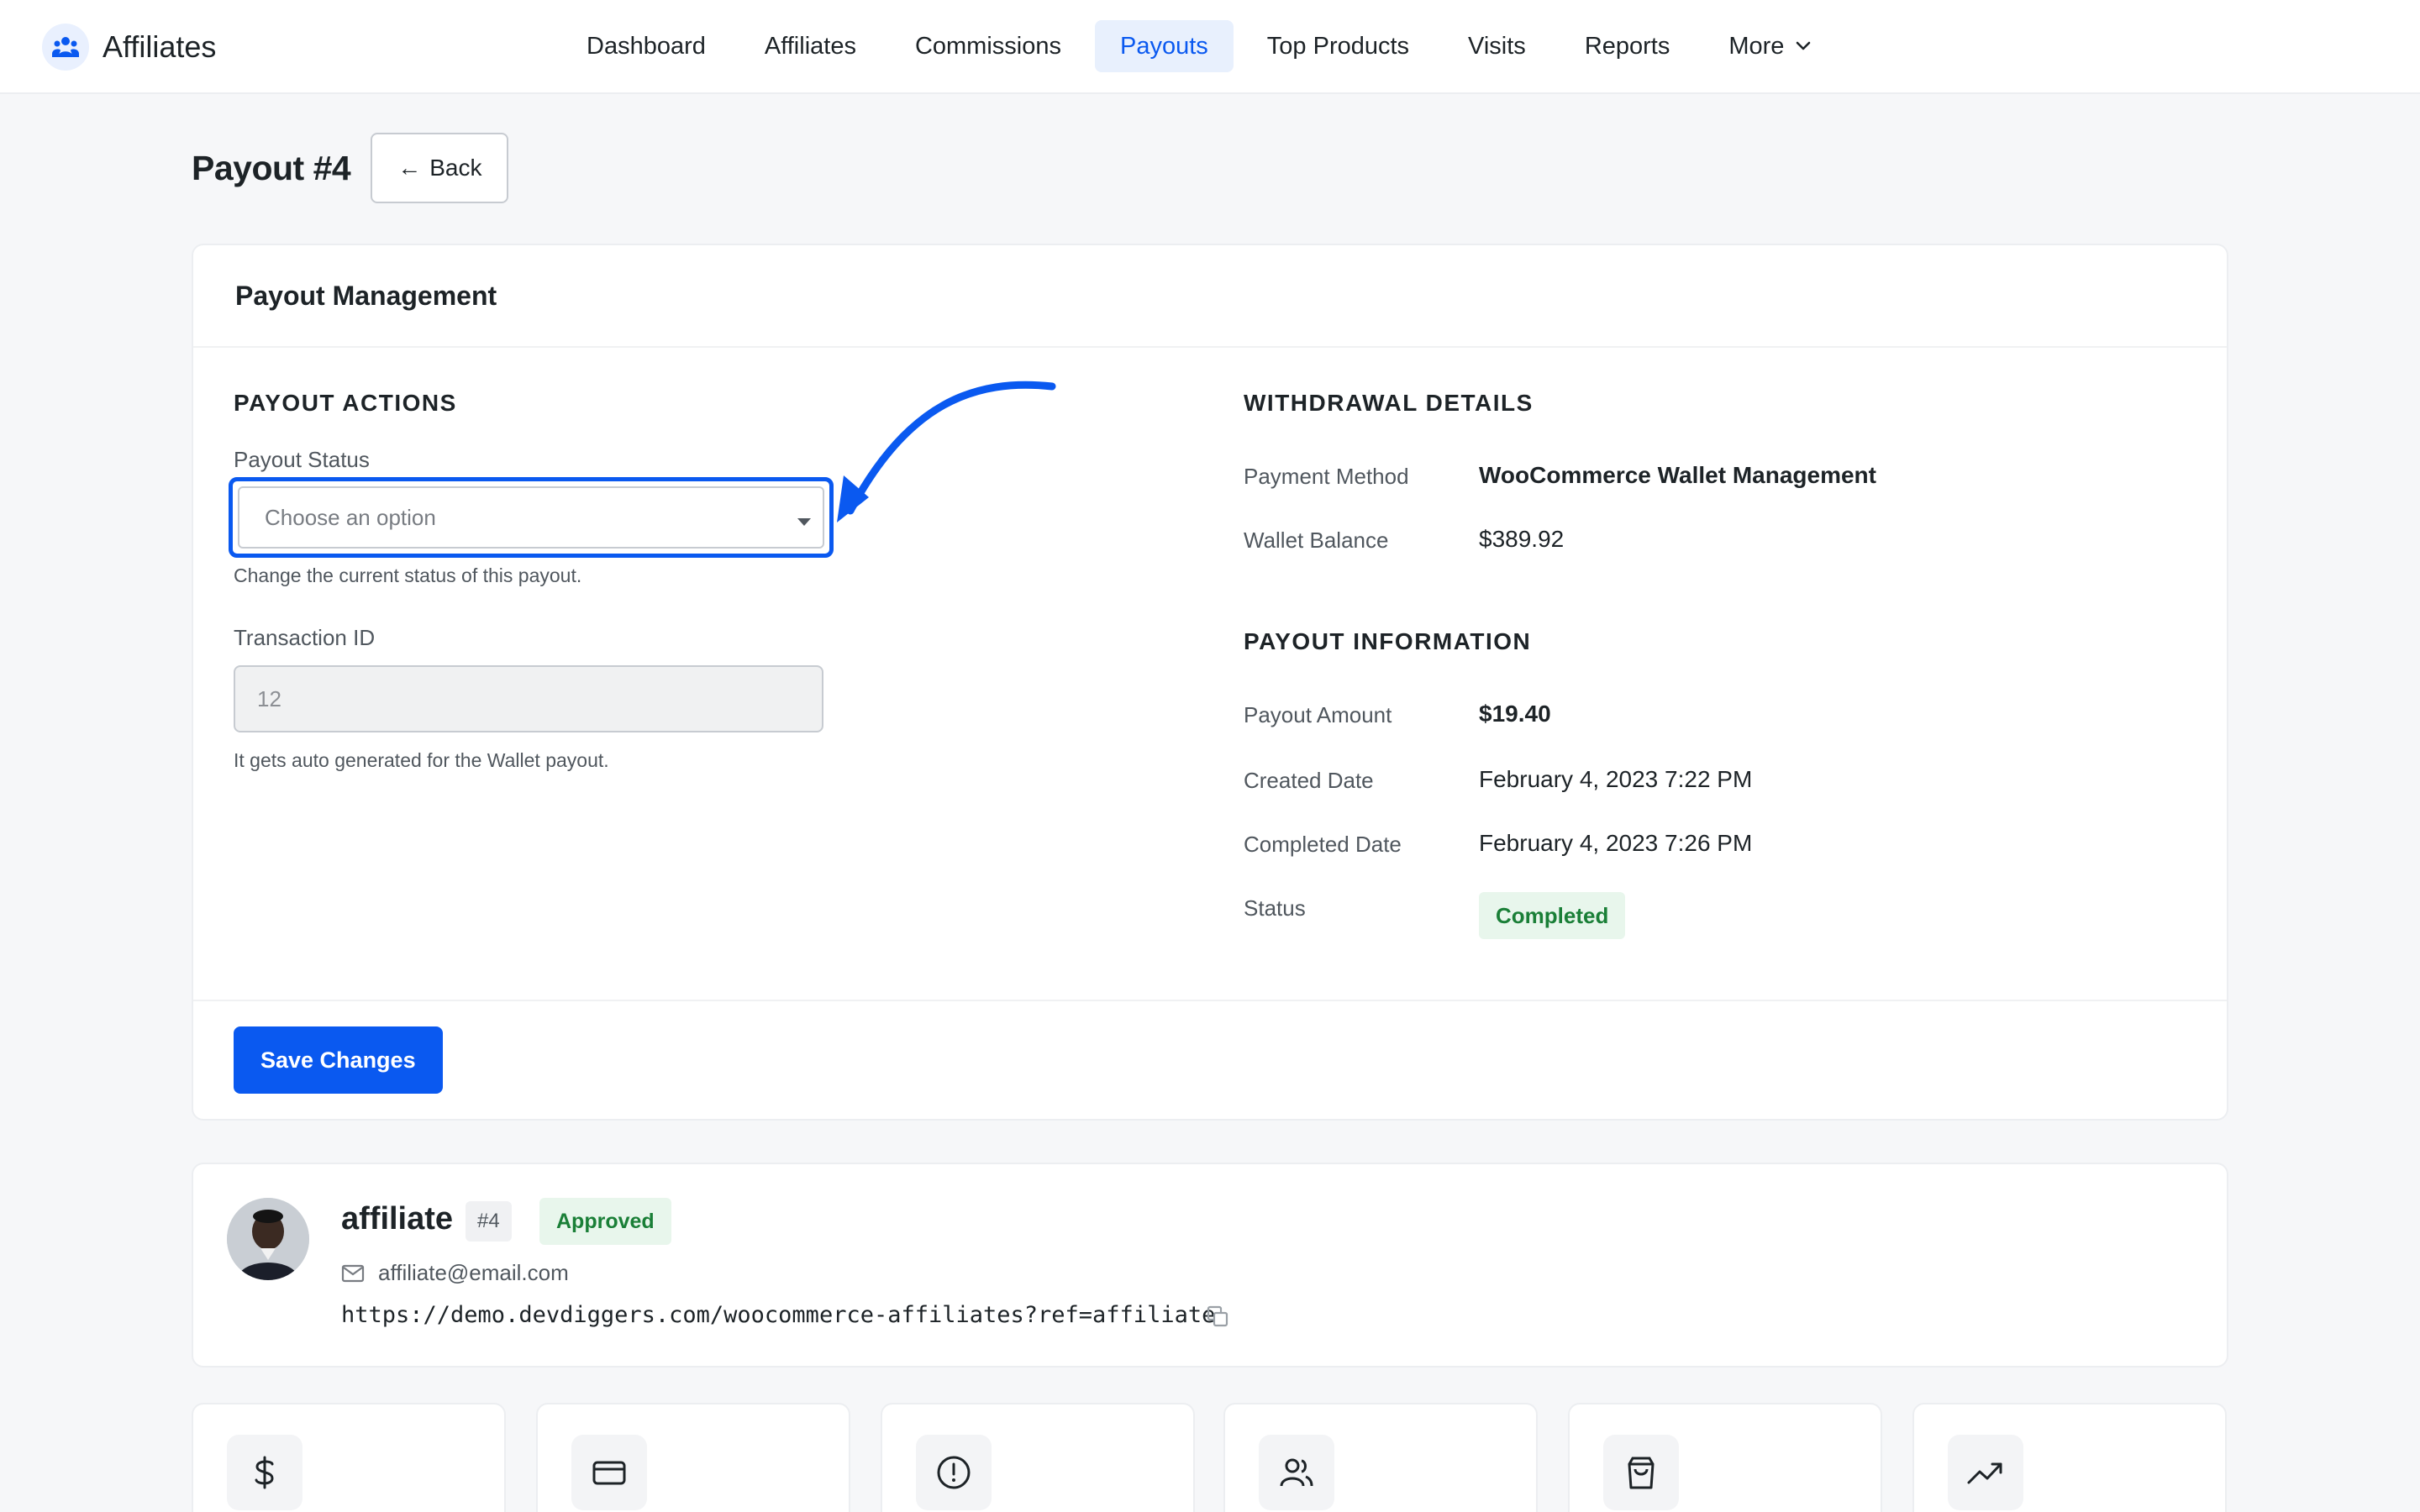 This screenshot has height=1512, width=2420. What do you see at coordinates (1296, 1472) in the screenshot?
I see `users-icon` at bounding box center [1296, 1472].